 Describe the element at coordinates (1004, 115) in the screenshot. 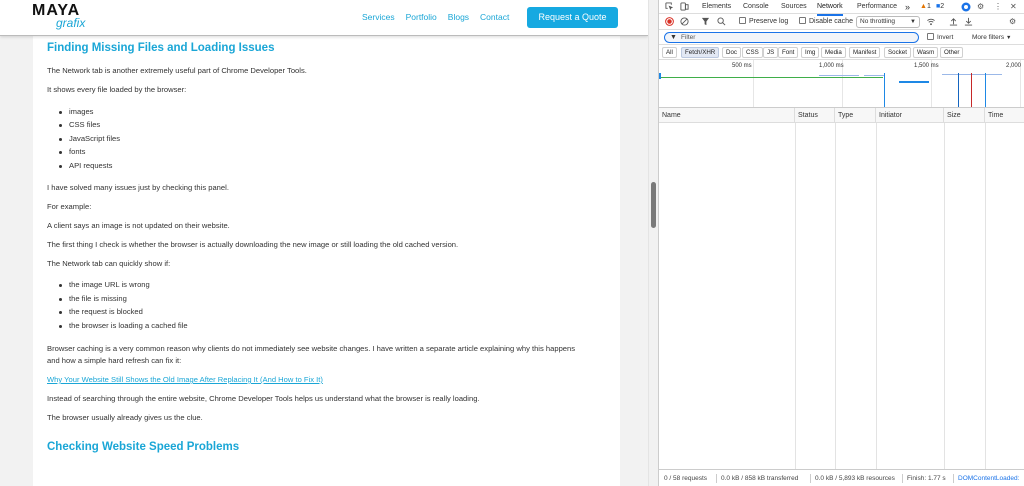

I see `column-time: Time` at that location.